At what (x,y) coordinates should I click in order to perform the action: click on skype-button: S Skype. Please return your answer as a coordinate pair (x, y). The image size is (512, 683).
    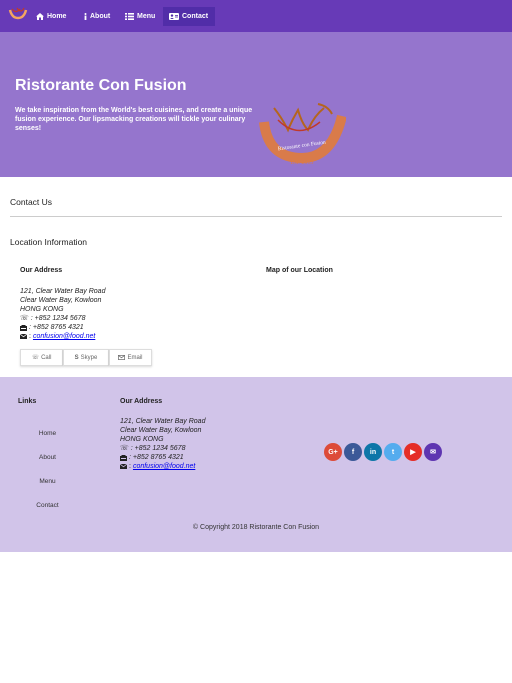
    Looking at the image, I should click on (86, 357).